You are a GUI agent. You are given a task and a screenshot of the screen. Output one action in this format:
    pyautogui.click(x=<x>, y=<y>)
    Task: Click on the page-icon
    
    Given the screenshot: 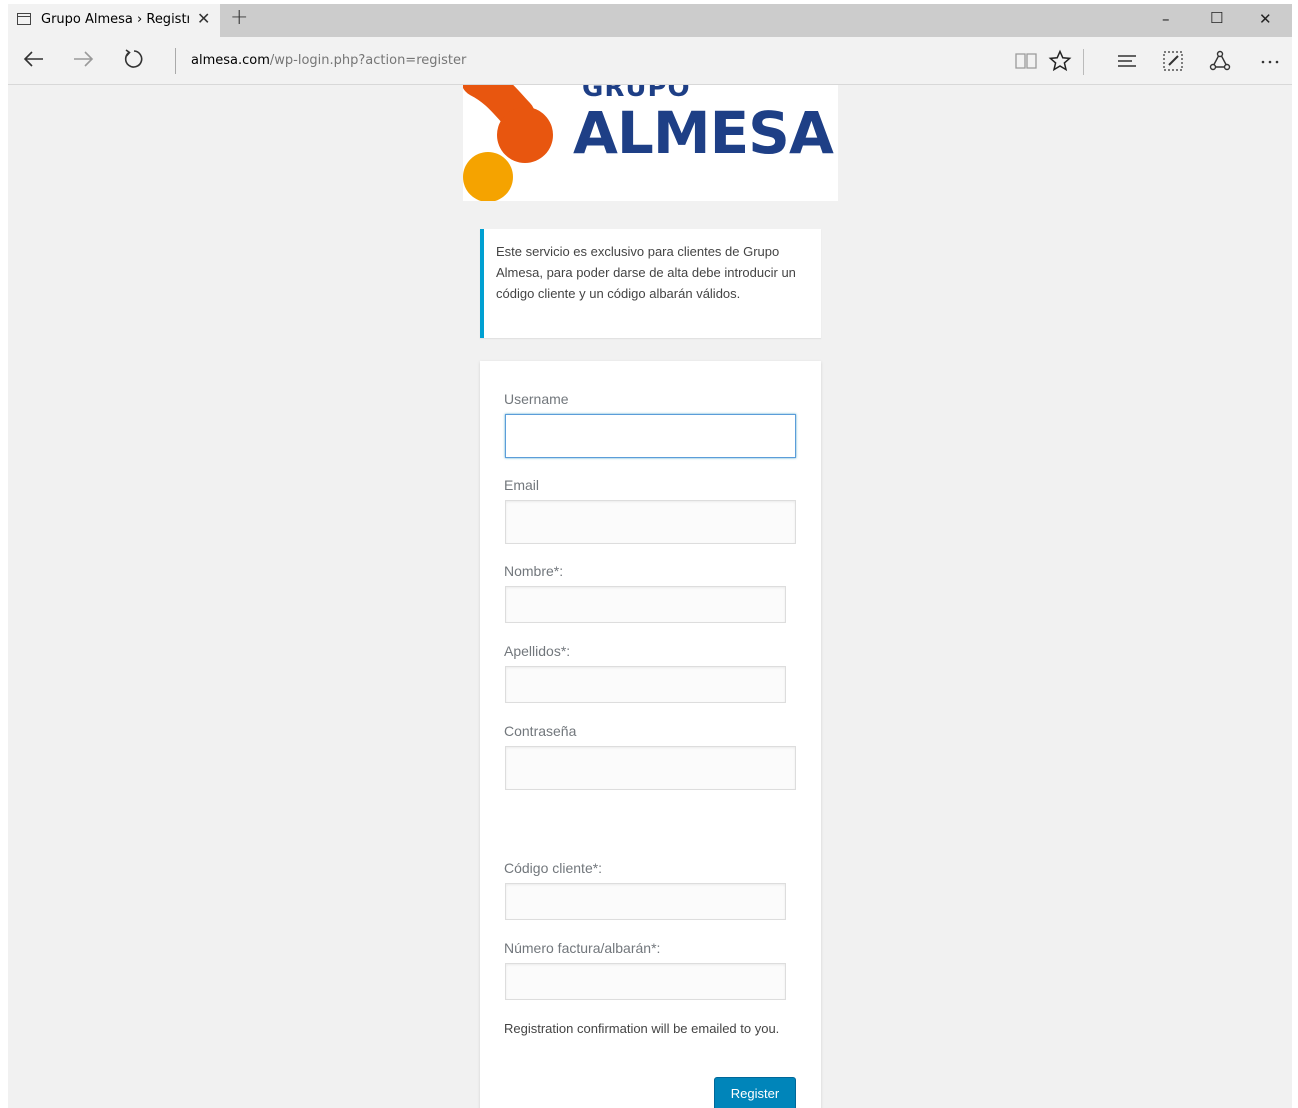 What is the action you would take?
    pyautogui.click(x=24, y=19)
    